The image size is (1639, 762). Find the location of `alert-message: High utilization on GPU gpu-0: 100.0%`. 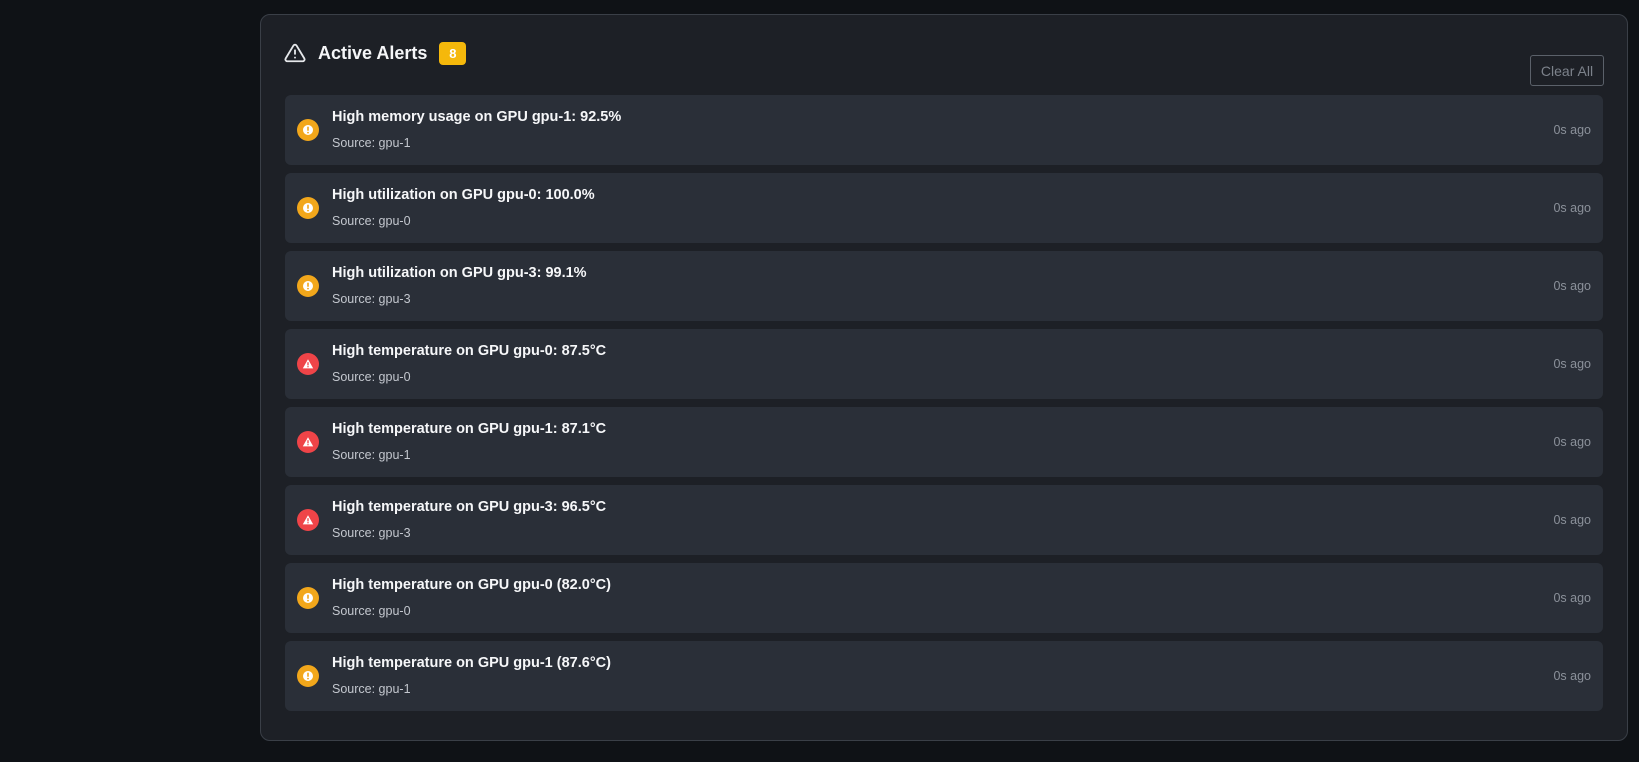

alert-message: High utilization on GPU gpu-0: 100.0% is located at coordinates (463, 195).